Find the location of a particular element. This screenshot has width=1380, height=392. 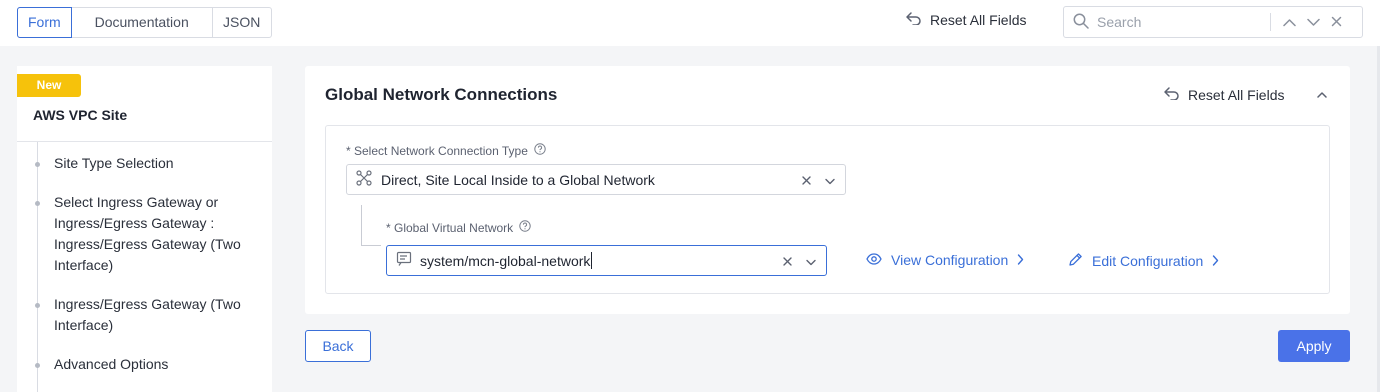

view-tabs: Form Documentation JSON is located at coordinates (144, 22).